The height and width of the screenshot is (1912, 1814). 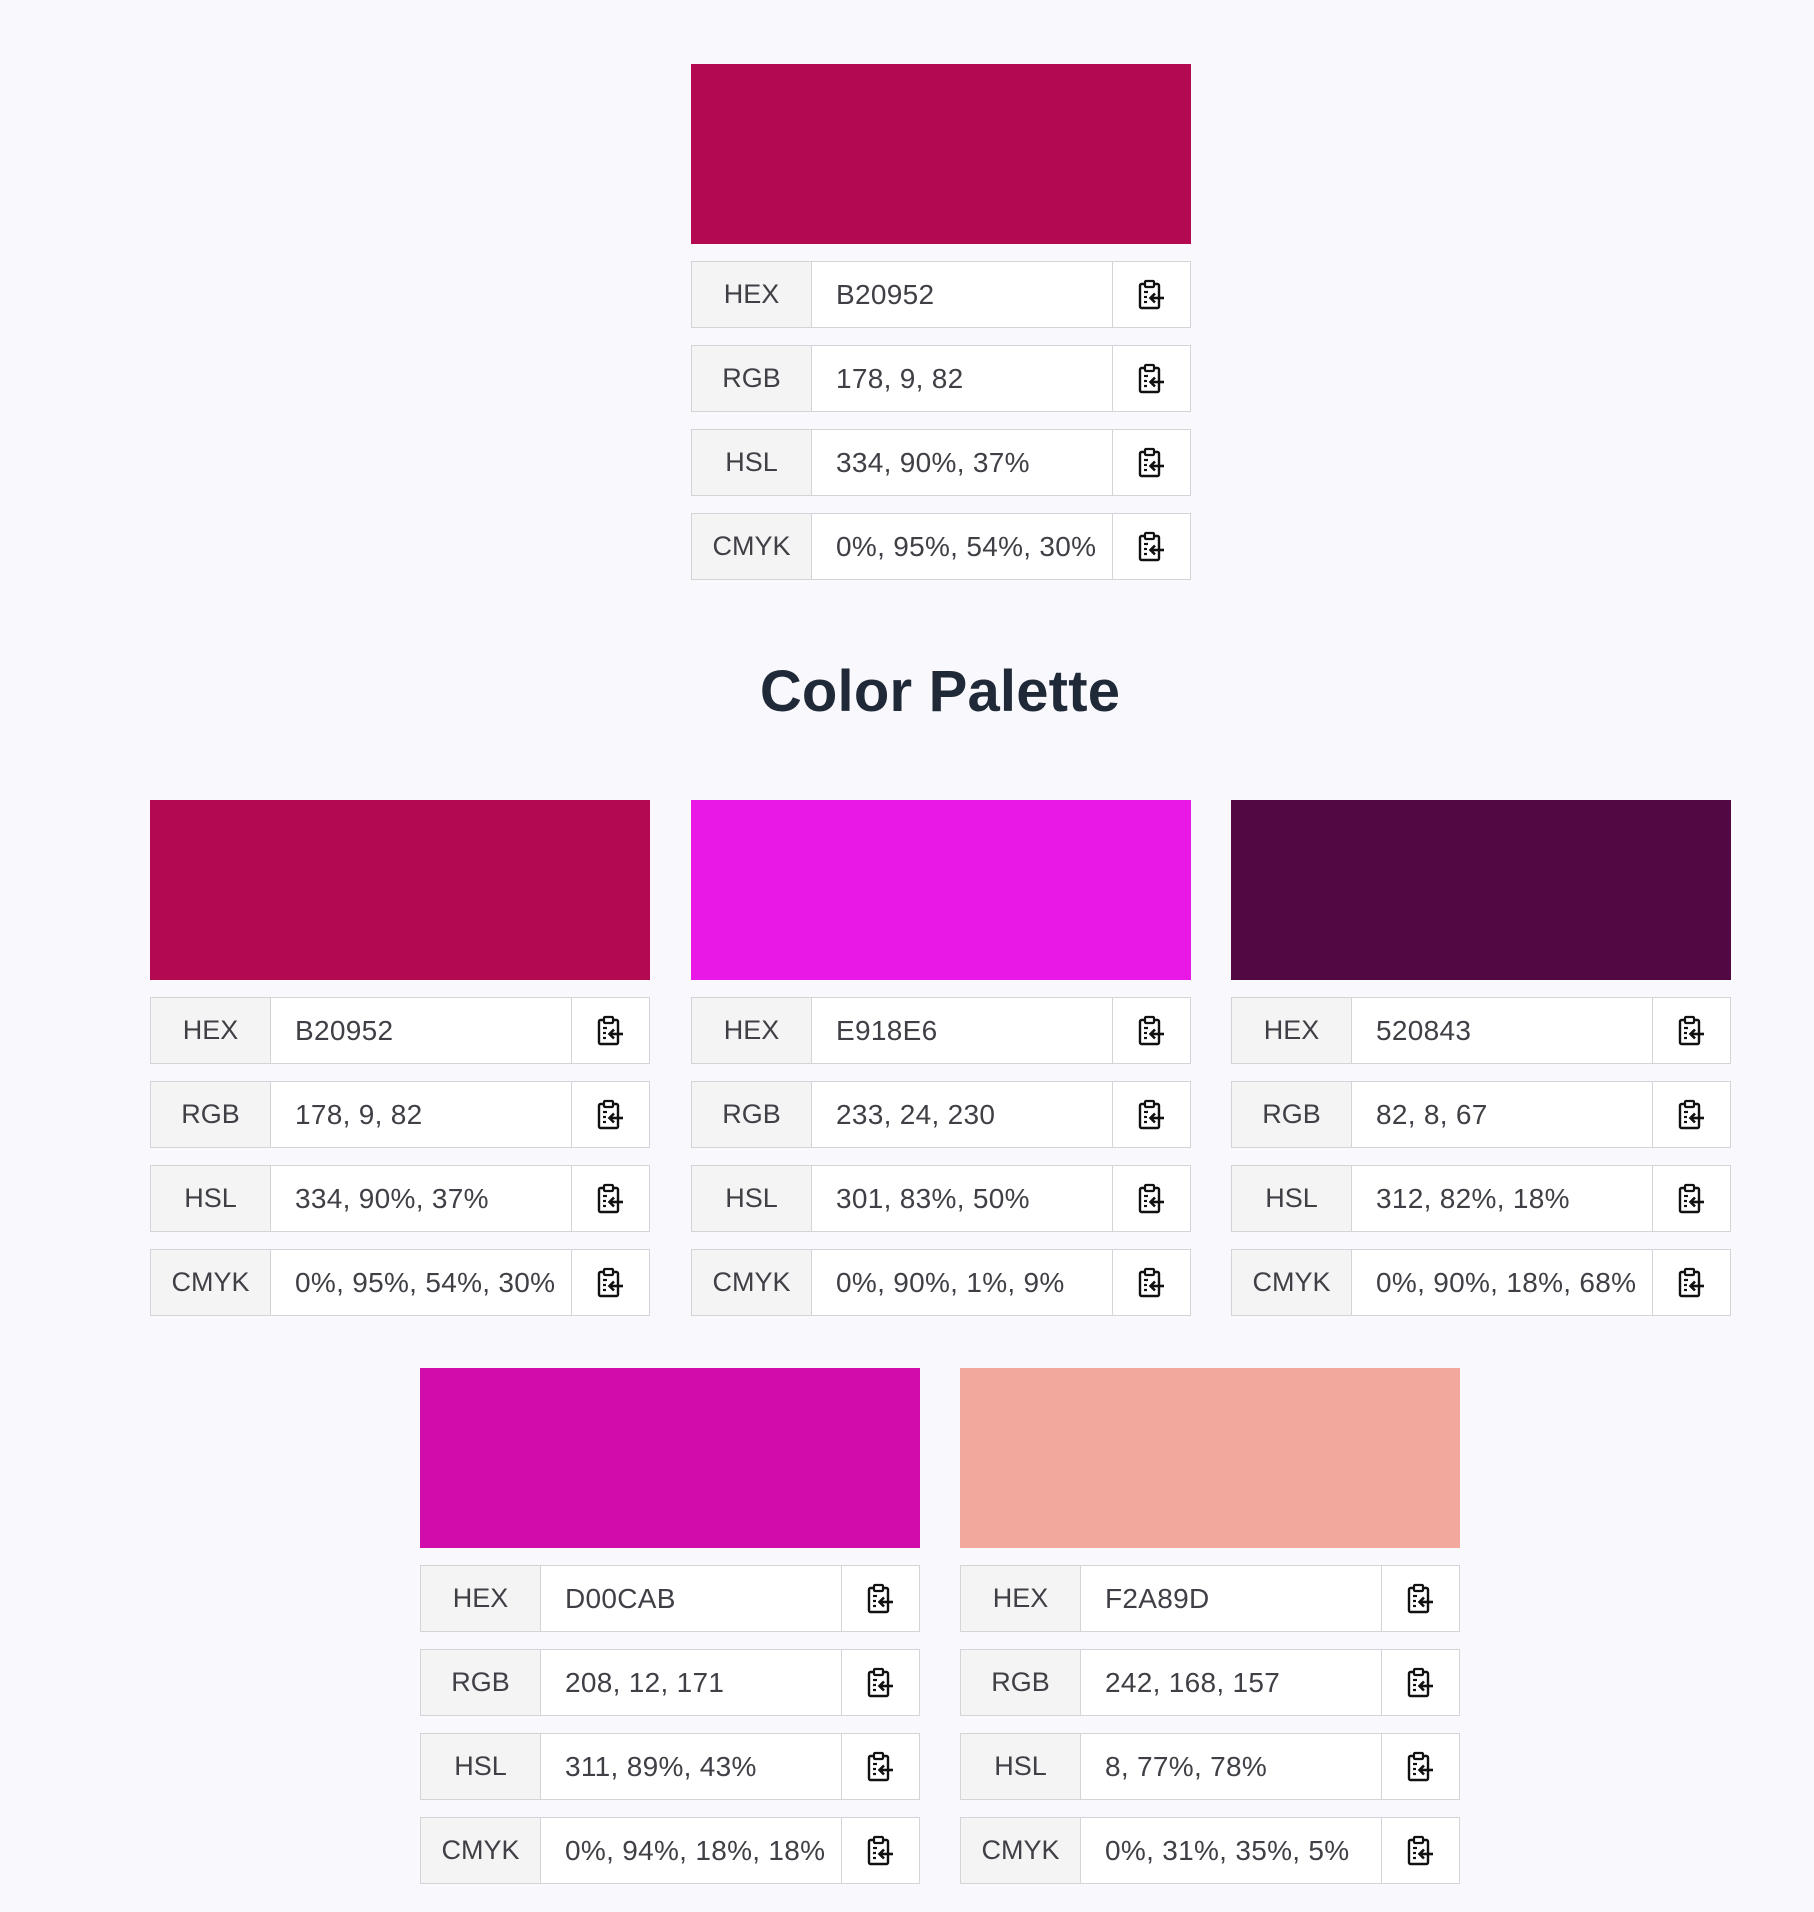 I want to click on format-value: F2A89D, so click(x=1231, y=1598).